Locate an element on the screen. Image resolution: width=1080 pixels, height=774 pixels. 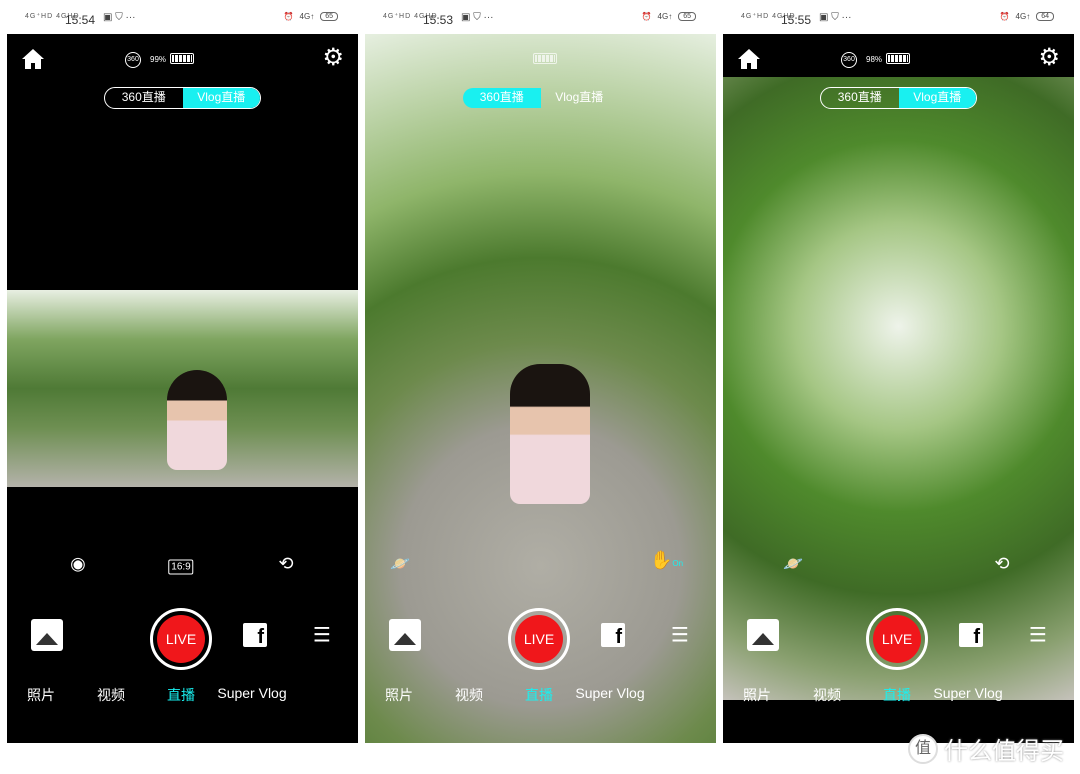
camera-battery-percent: 98% is located at coordinates (874, 59).